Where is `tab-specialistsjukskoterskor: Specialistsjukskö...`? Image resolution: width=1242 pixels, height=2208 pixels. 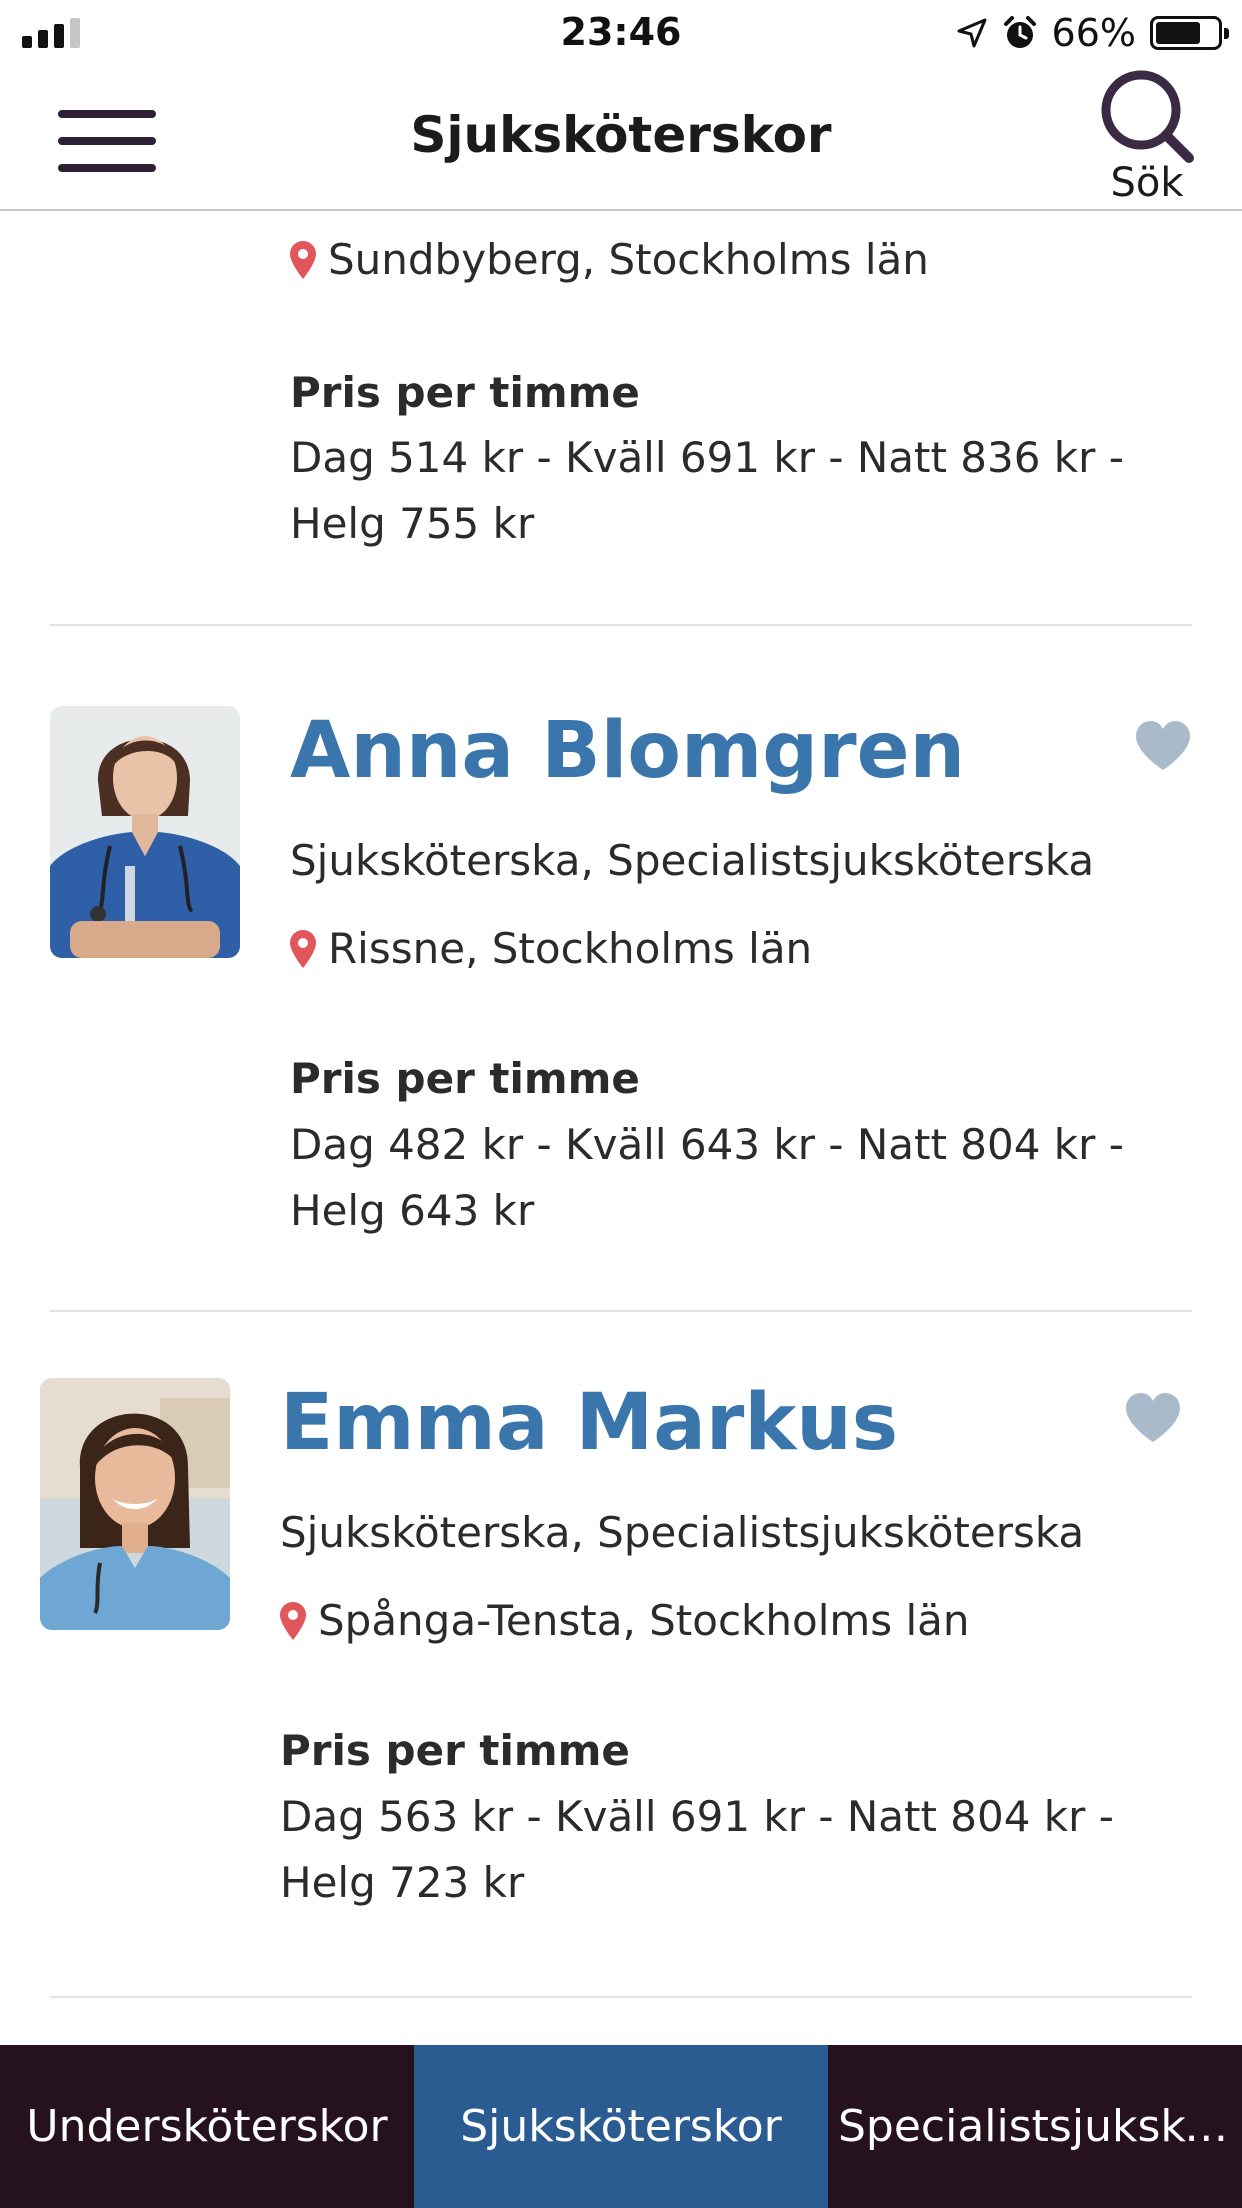 tab-specialistsjukskoterskor: Specialistsjukskö... is located at coordinates (1035, 2126).